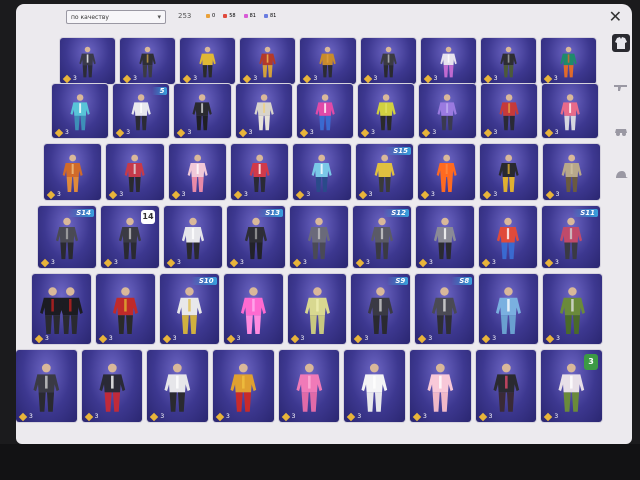 The width and height of the screenshot is (640, 480). I want to click on outfit-card: 3 S13, so click(256, 237).